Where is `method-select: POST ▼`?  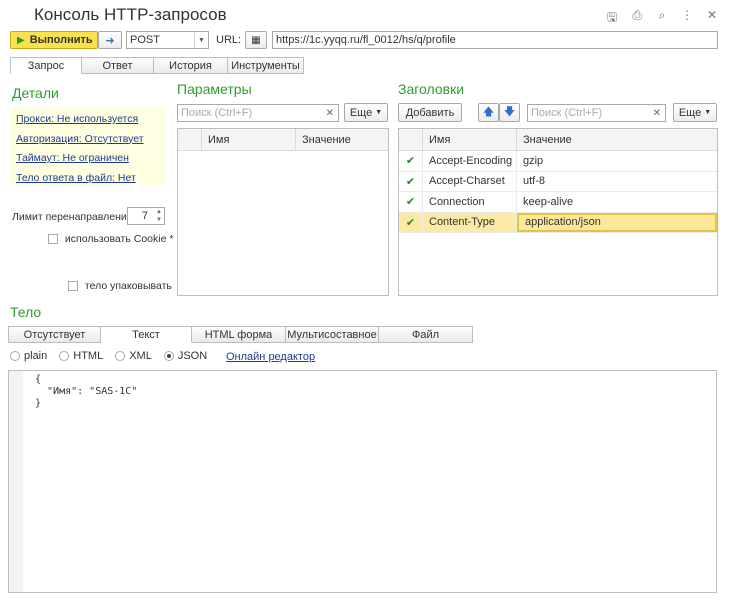
method-select: POST ▼ is located at coordinates (167, 40).